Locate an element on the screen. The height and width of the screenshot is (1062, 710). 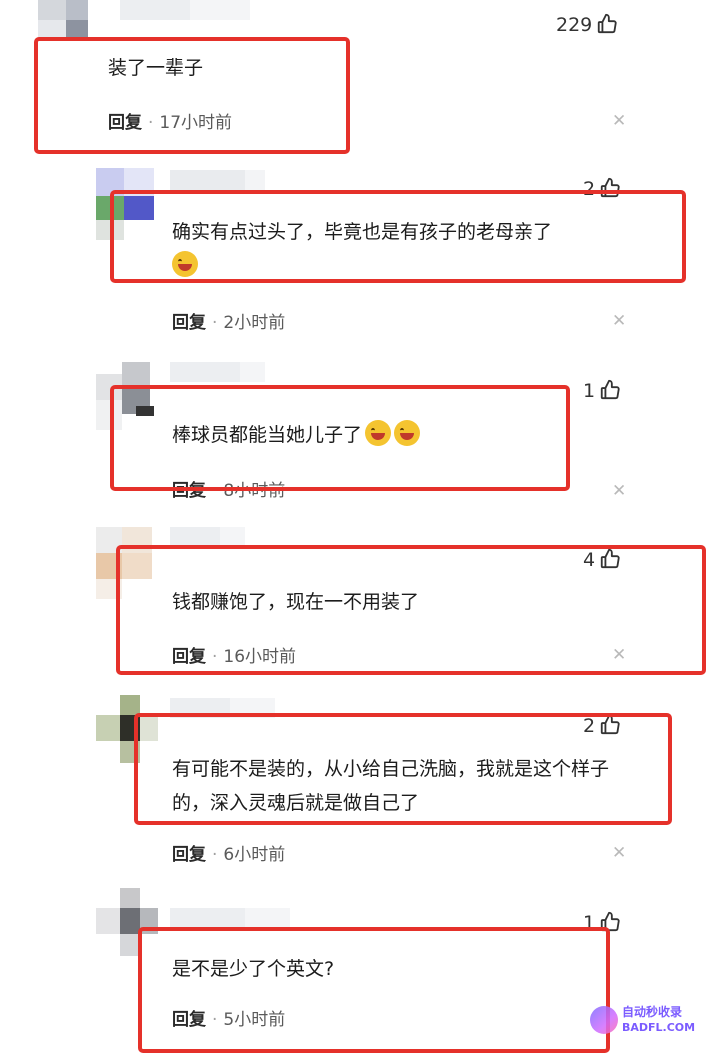
comment-time: 2小时前 is located at coordinates (254, 323).